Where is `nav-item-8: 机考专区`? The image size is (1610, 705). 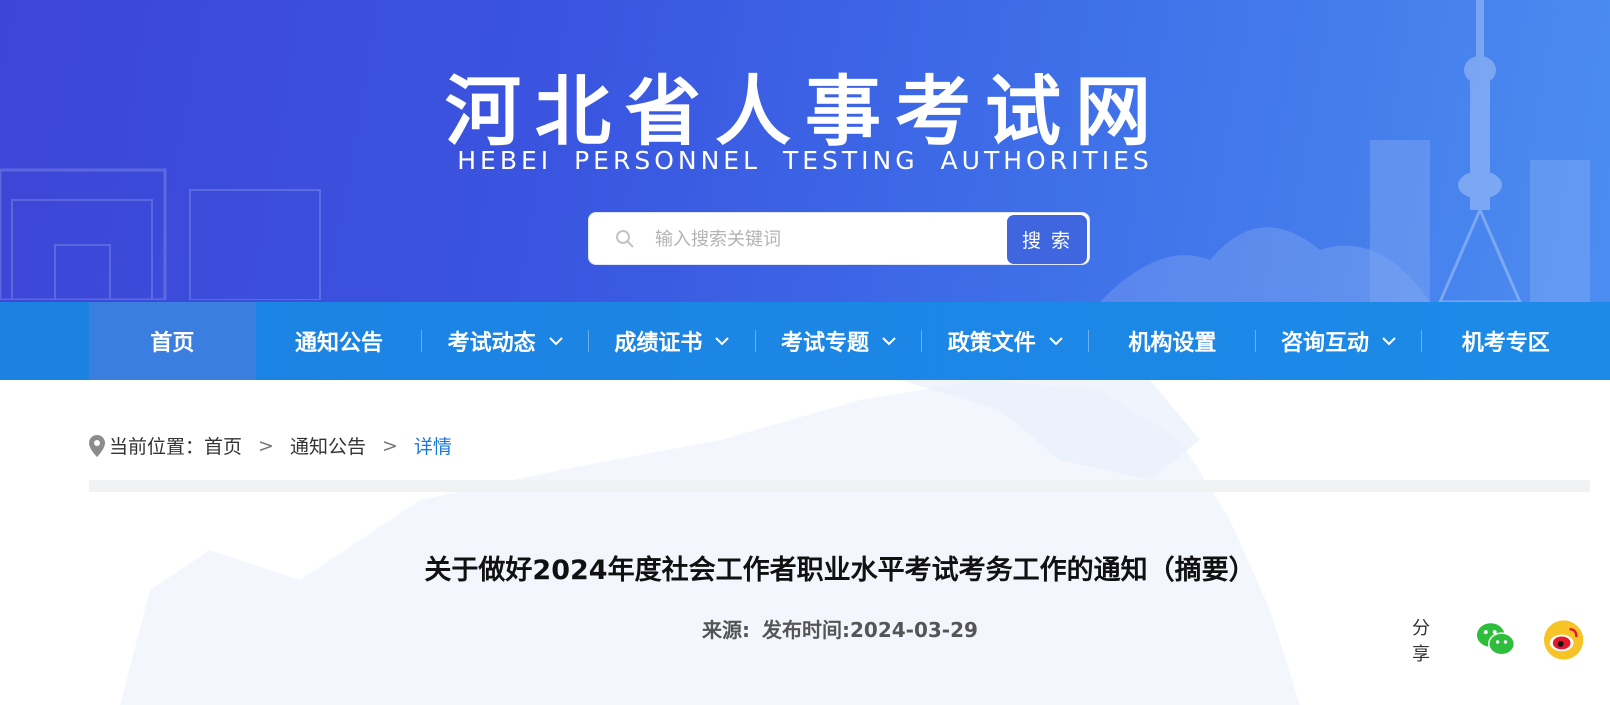
nav-item-8: 机考专区 is located at coordinates (1505, 341).